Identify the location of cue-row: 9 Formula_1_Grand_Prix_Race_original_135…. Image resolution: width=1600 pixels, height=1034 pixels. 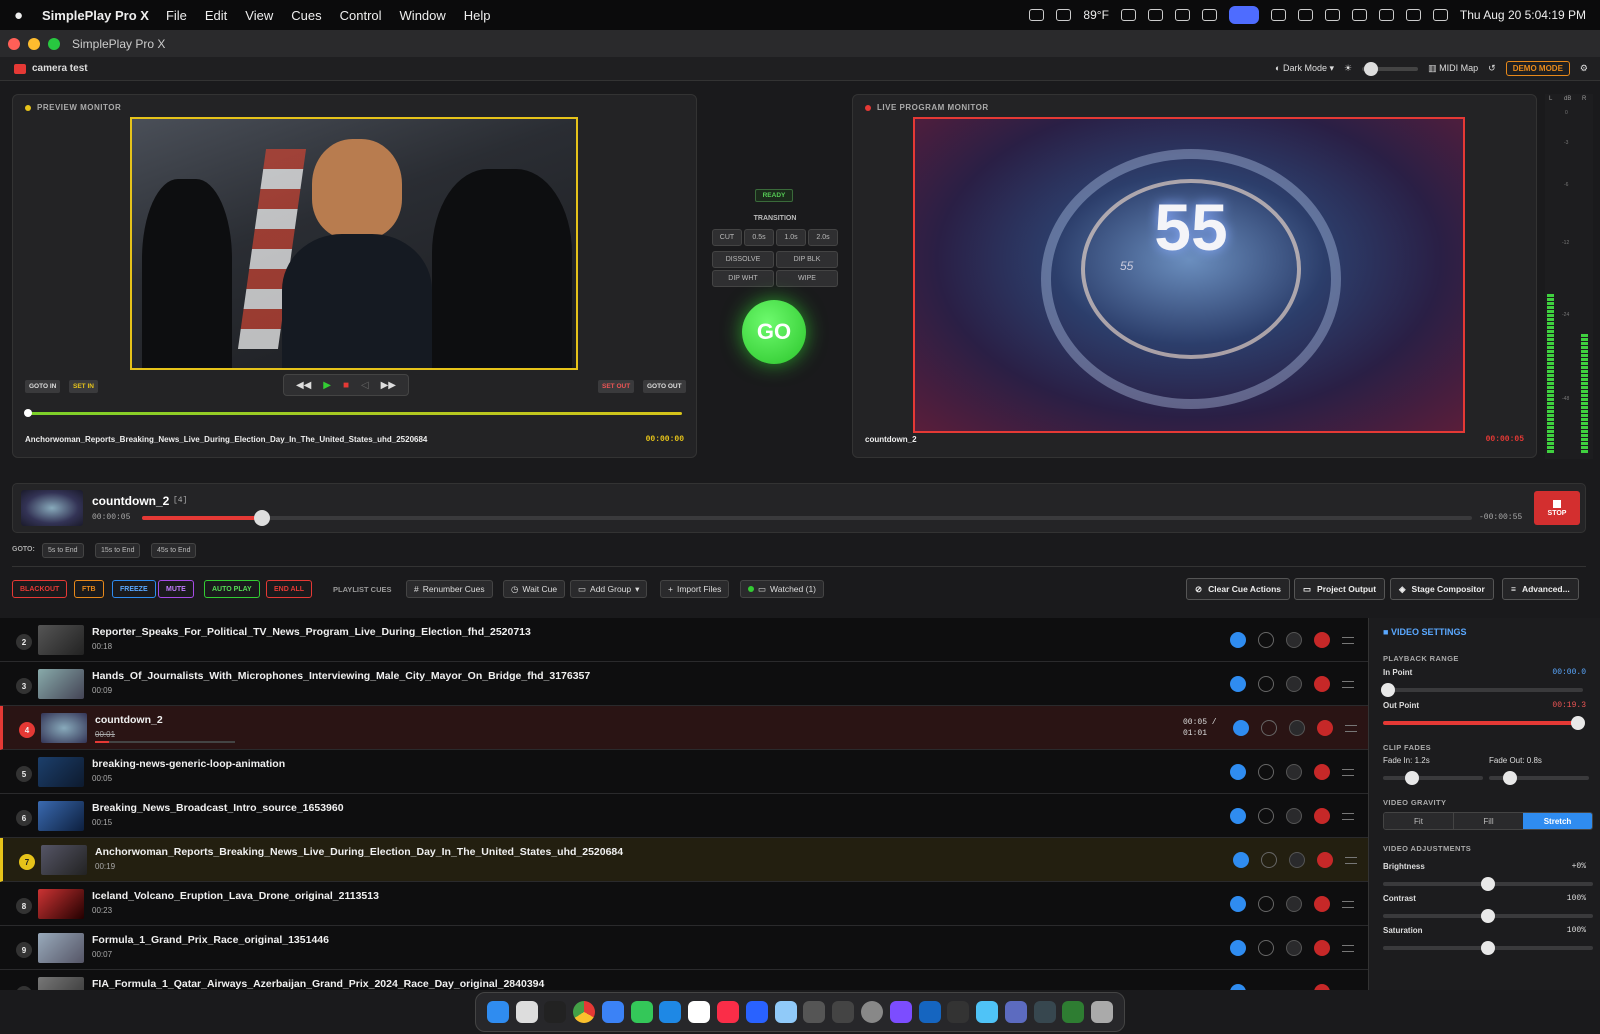
(684, 948).